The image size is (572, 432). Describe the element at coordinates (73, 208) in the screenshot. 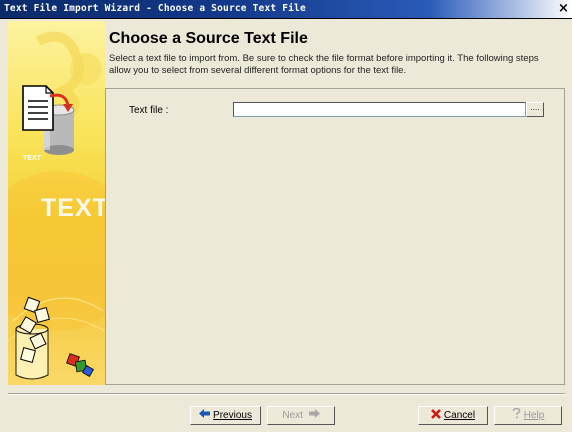

I see `banner-big-text: TEXT` at that location.